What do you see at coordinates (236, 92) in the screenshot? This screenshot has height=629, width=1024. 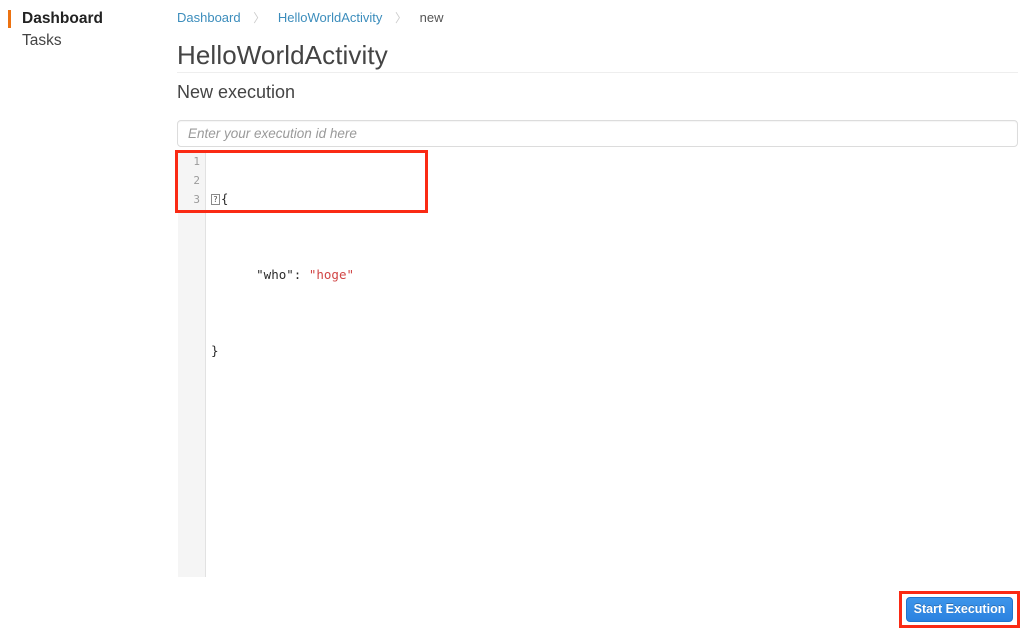 I see `section-subtitle: New execution` at bounding box center [236, 92].